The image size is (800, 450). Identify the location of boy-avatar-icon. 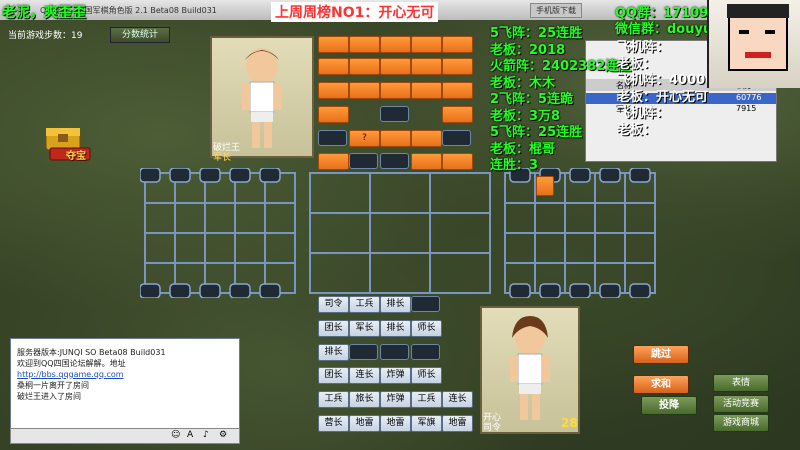
(262, 98).